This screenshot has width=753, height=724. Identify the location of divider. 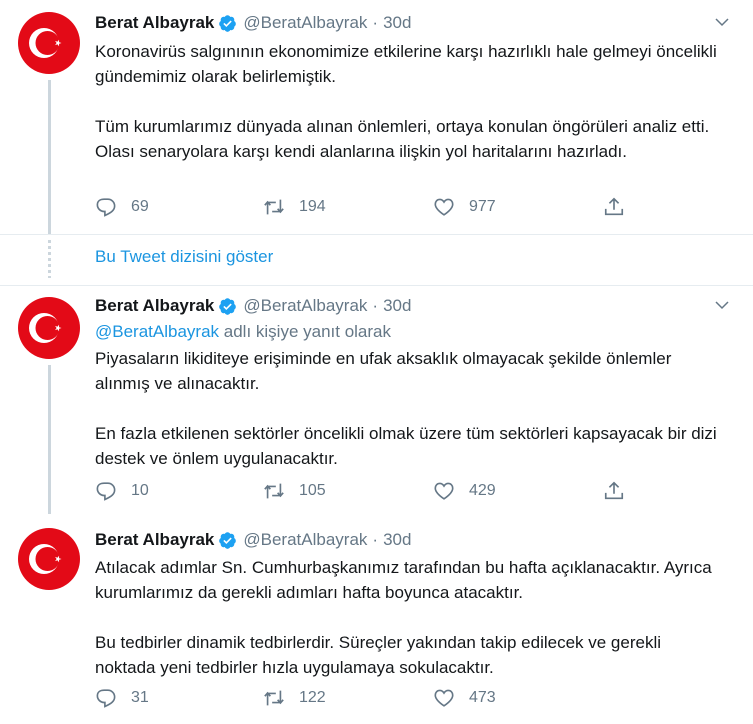
(376, 234).